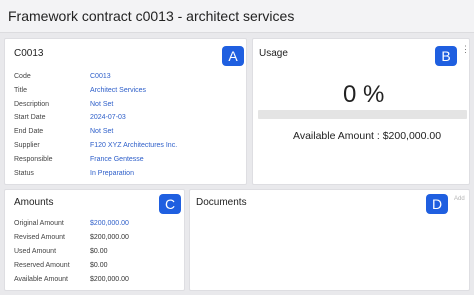 The image size is (474, 295). Describe the element at coordinates (42, 265) in the screenshot. I see `amount-label: Reserved Amount` at that location.